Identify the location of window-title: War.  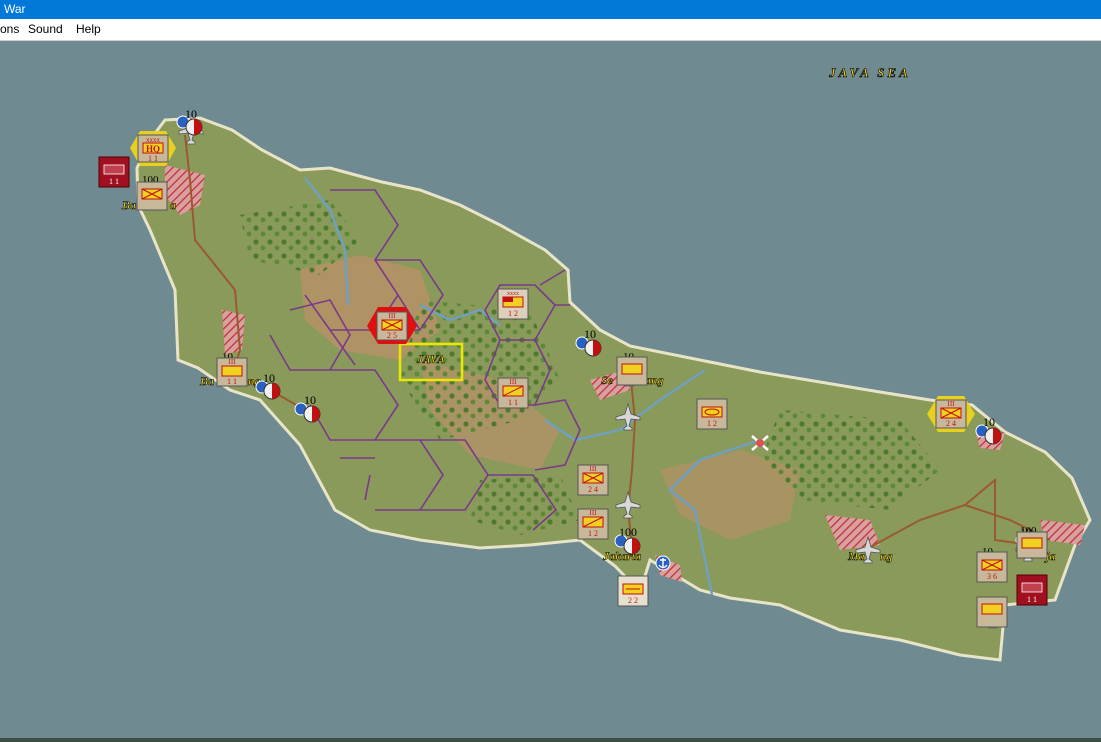
(15, 9).